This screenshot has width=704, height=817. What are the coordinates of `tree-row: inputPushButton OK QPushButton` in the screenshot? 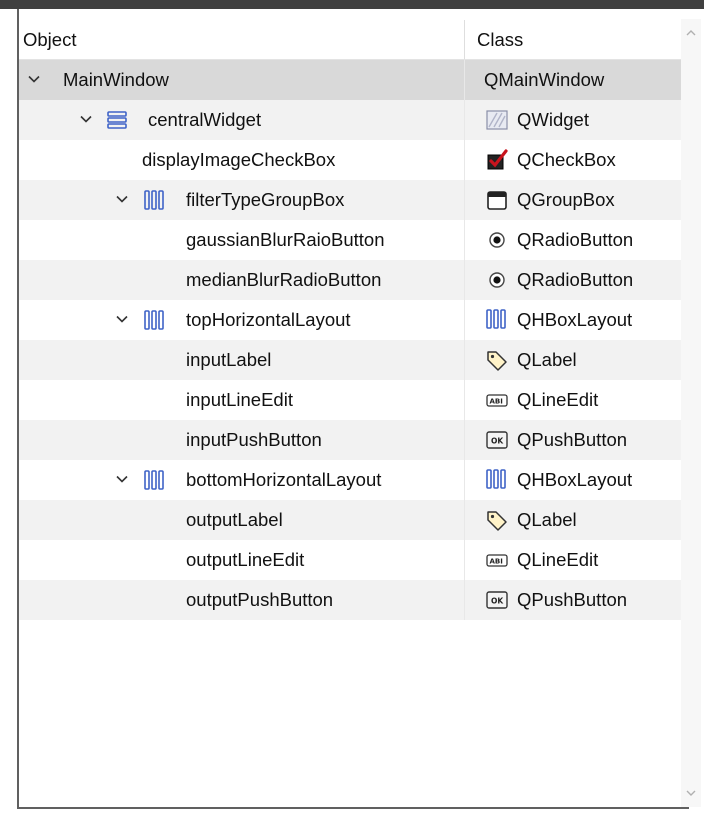 It's located at (350, 440).